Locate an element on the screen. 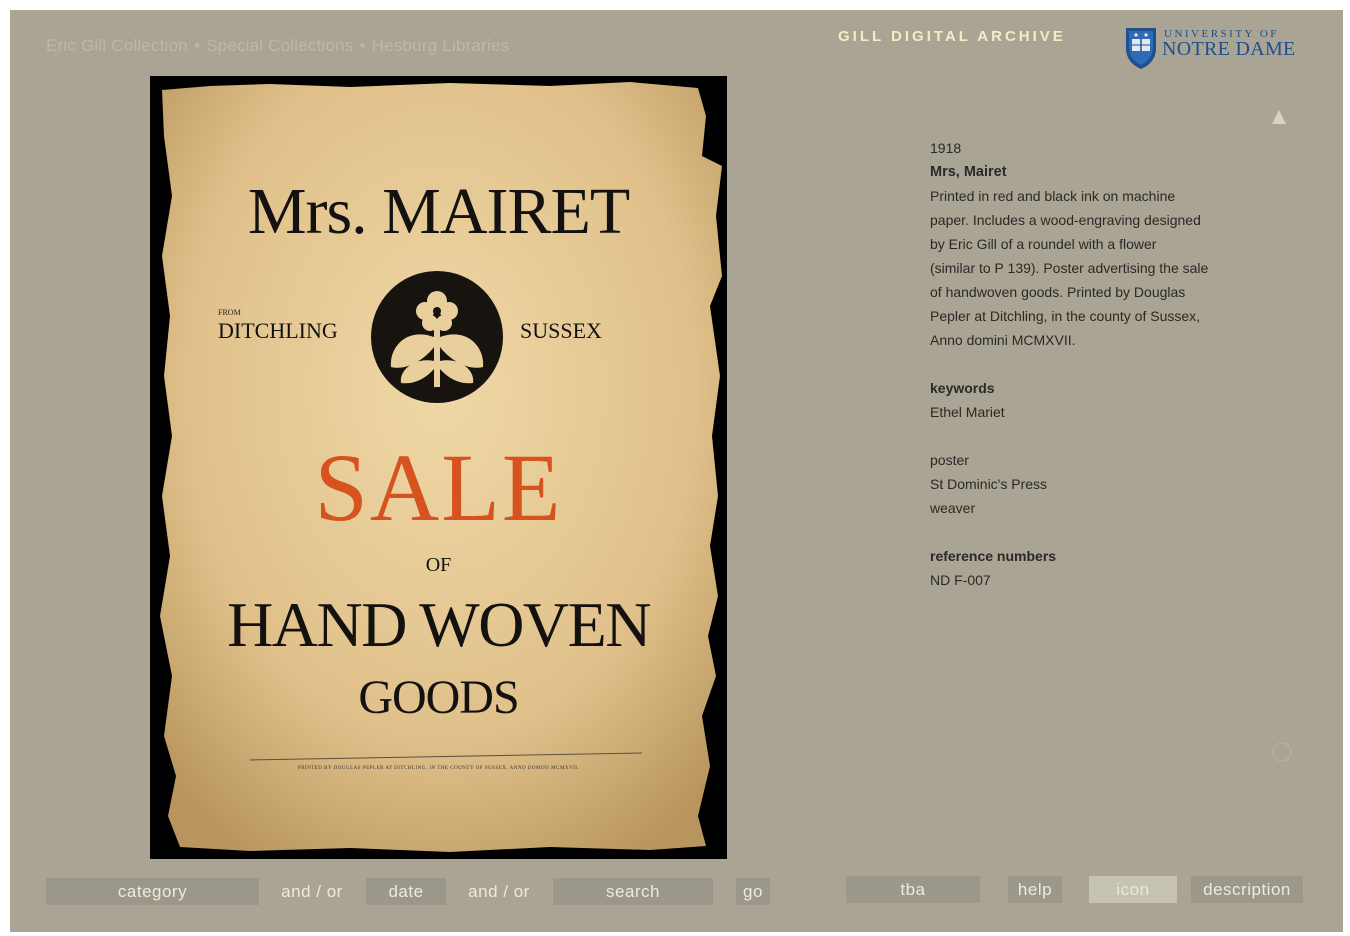 The width and height of the screenshot is (1350, 936). keywords-label: keywords is located at coordinates (962, 388).